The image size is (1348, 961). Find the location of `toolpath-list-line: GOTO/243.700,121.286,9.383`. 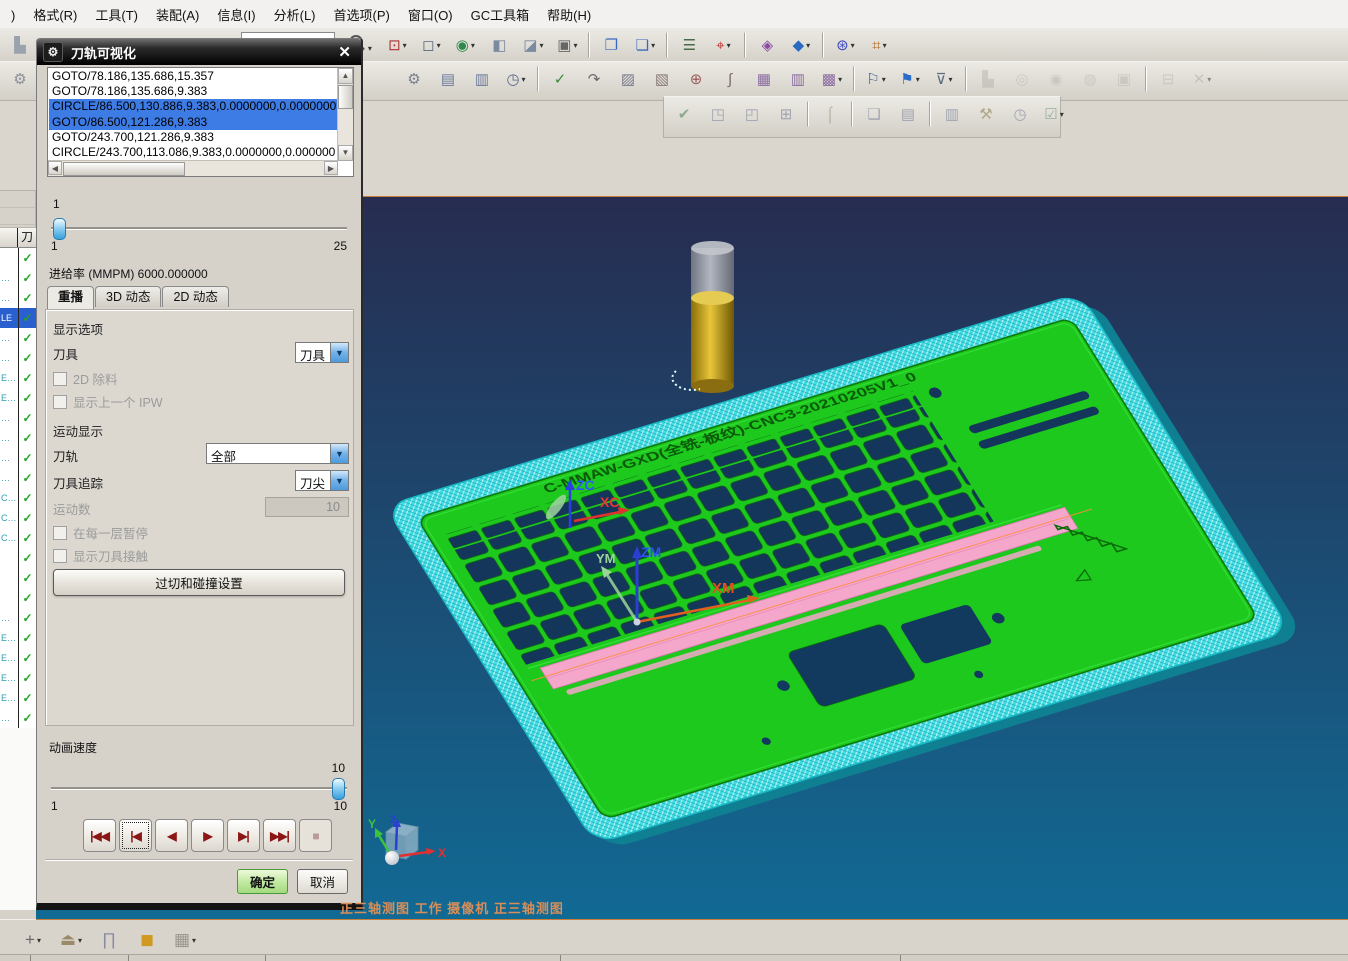

toolpath-list-line: GOTO/243.700,121.286,9.383 is located at coordinates (193, 137).